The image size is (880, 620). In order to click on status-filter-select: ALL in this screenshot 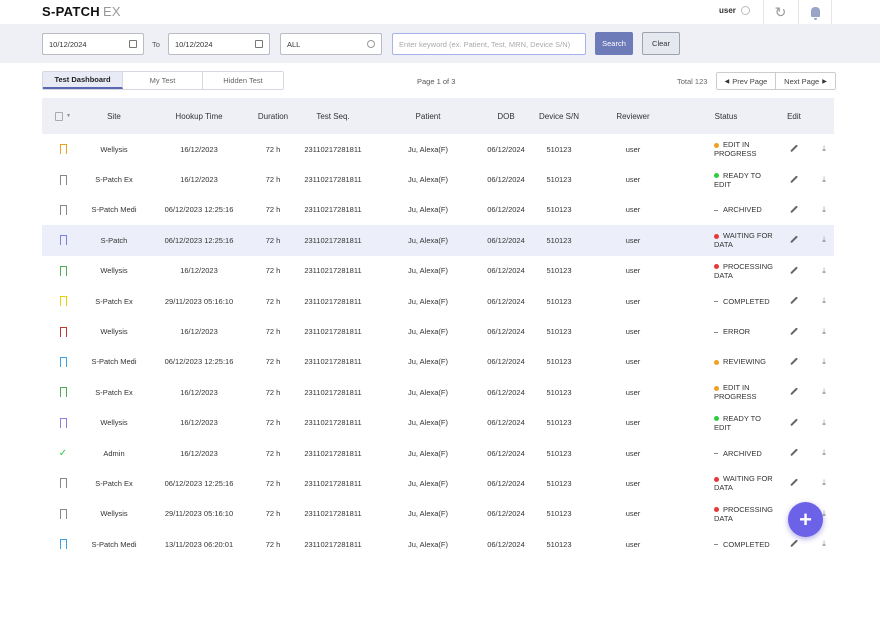, I will do `click(331, 44)`.